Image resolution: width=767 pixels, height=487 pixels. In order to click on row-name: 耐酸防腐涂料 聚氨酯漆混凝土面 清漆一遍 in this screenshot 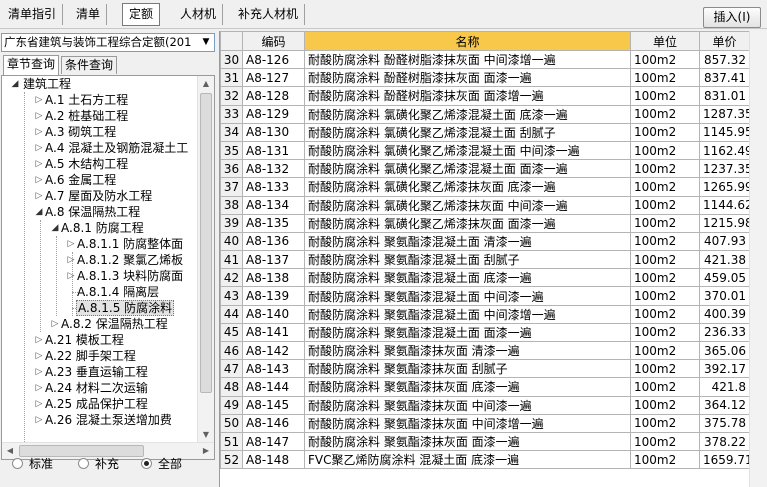, I will do `click(467, 241)`.